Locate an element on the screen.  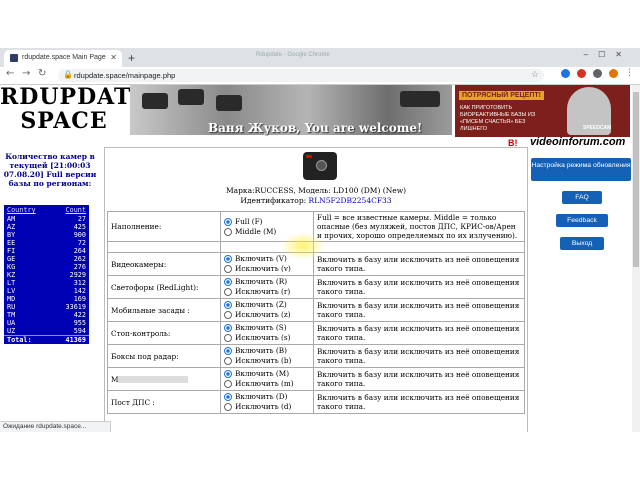
new-tab-button: + is located at coordinates (131, 58).